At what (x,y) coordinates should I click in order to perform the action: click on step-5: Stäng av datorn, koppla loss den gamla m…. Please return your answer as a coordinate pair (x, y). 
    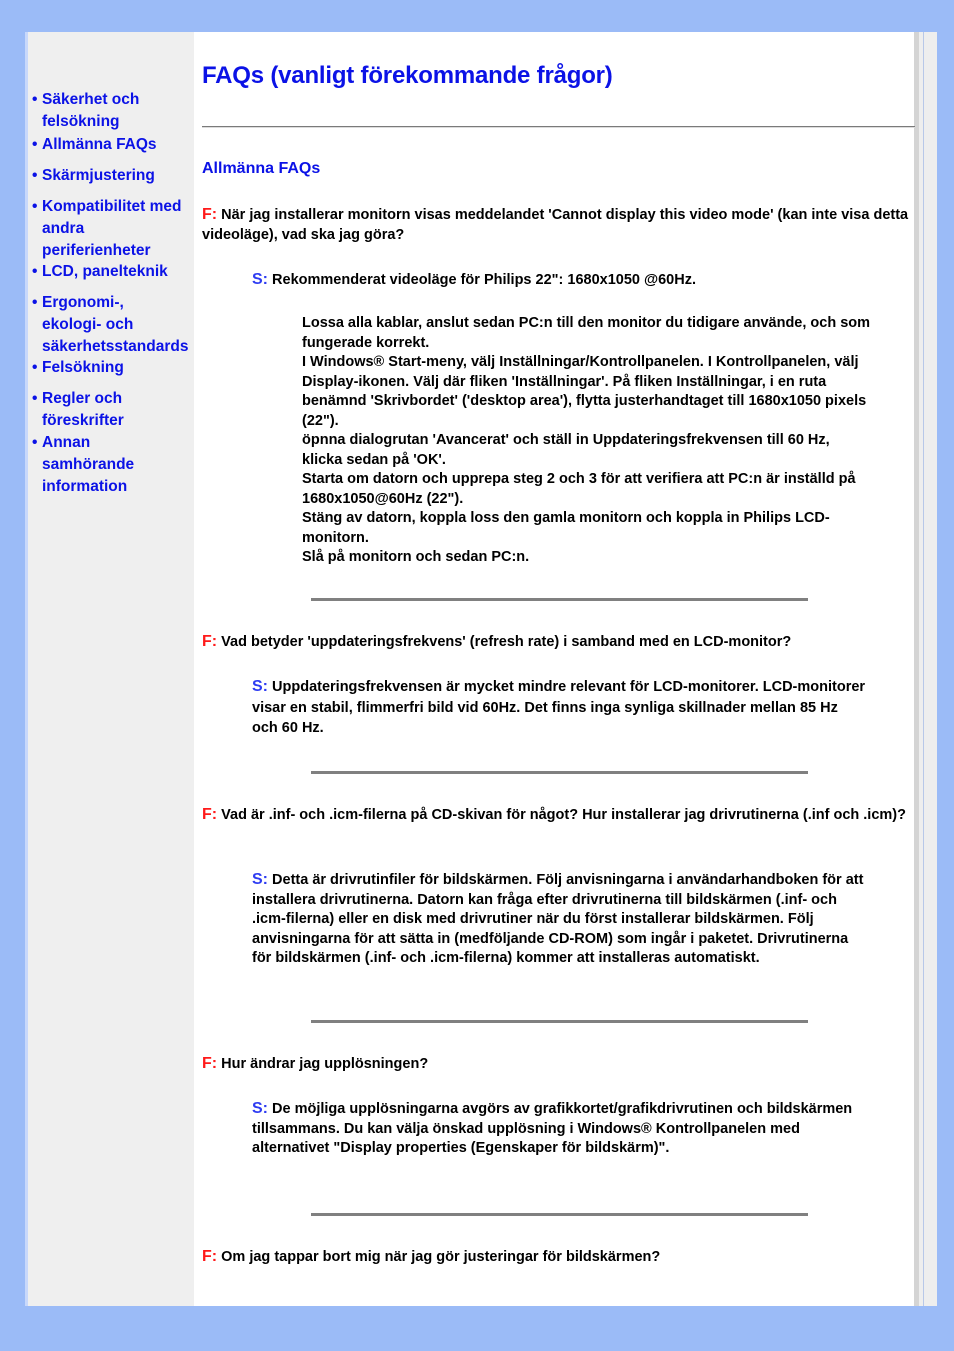
    Looking at the image, I should click on (566, 528).